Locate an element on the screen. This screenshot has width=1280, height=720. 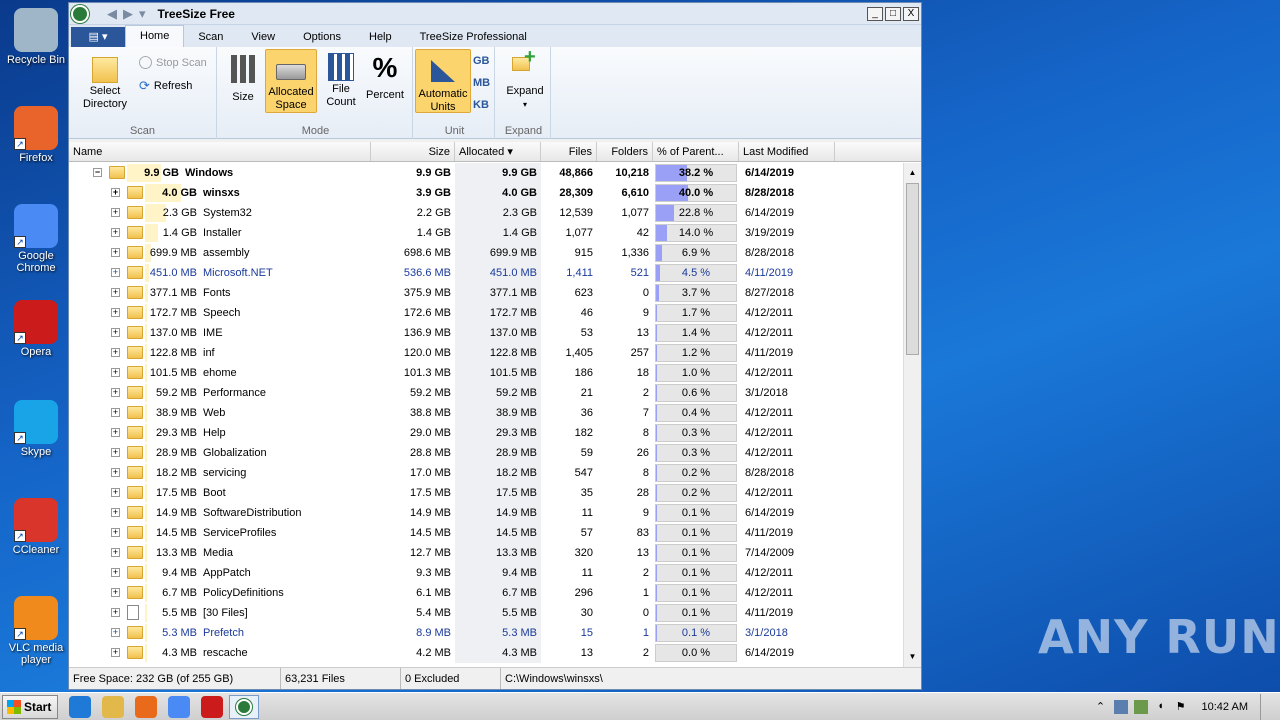
quick-access-arrows-icon: ◀▶▾ is located at coordinates (129, 14).